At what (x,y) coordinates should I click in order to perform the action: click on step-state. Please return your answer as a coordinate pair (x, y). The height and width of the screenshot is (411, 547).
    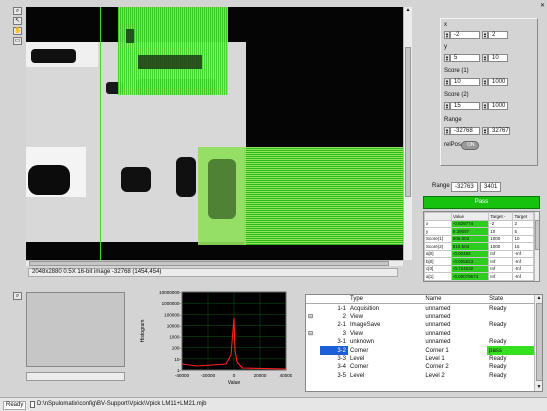
    Looking at the image, I should click on (510, 334).